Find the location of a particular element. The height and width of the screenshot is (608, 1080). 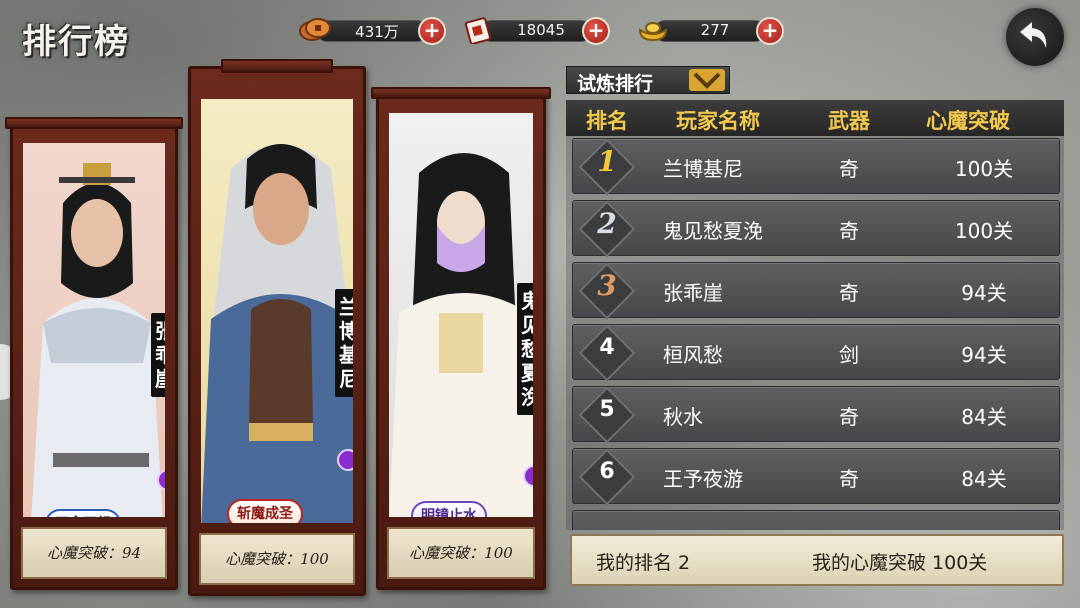

header-weapon: 武器 is located at coordinates (849, 121).